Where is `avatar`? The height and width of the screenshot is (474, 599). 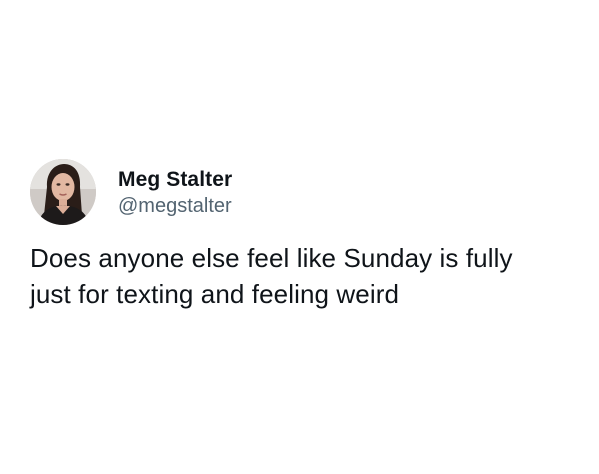 avatar is located at coordinates (63, 192).